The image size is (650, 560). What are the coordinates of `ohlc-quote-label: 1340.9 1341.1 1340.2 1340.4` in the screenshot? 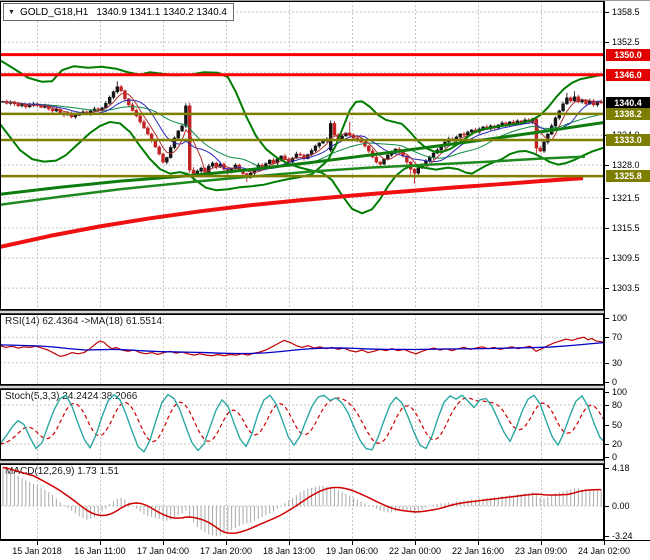 It's located at (161, 12).